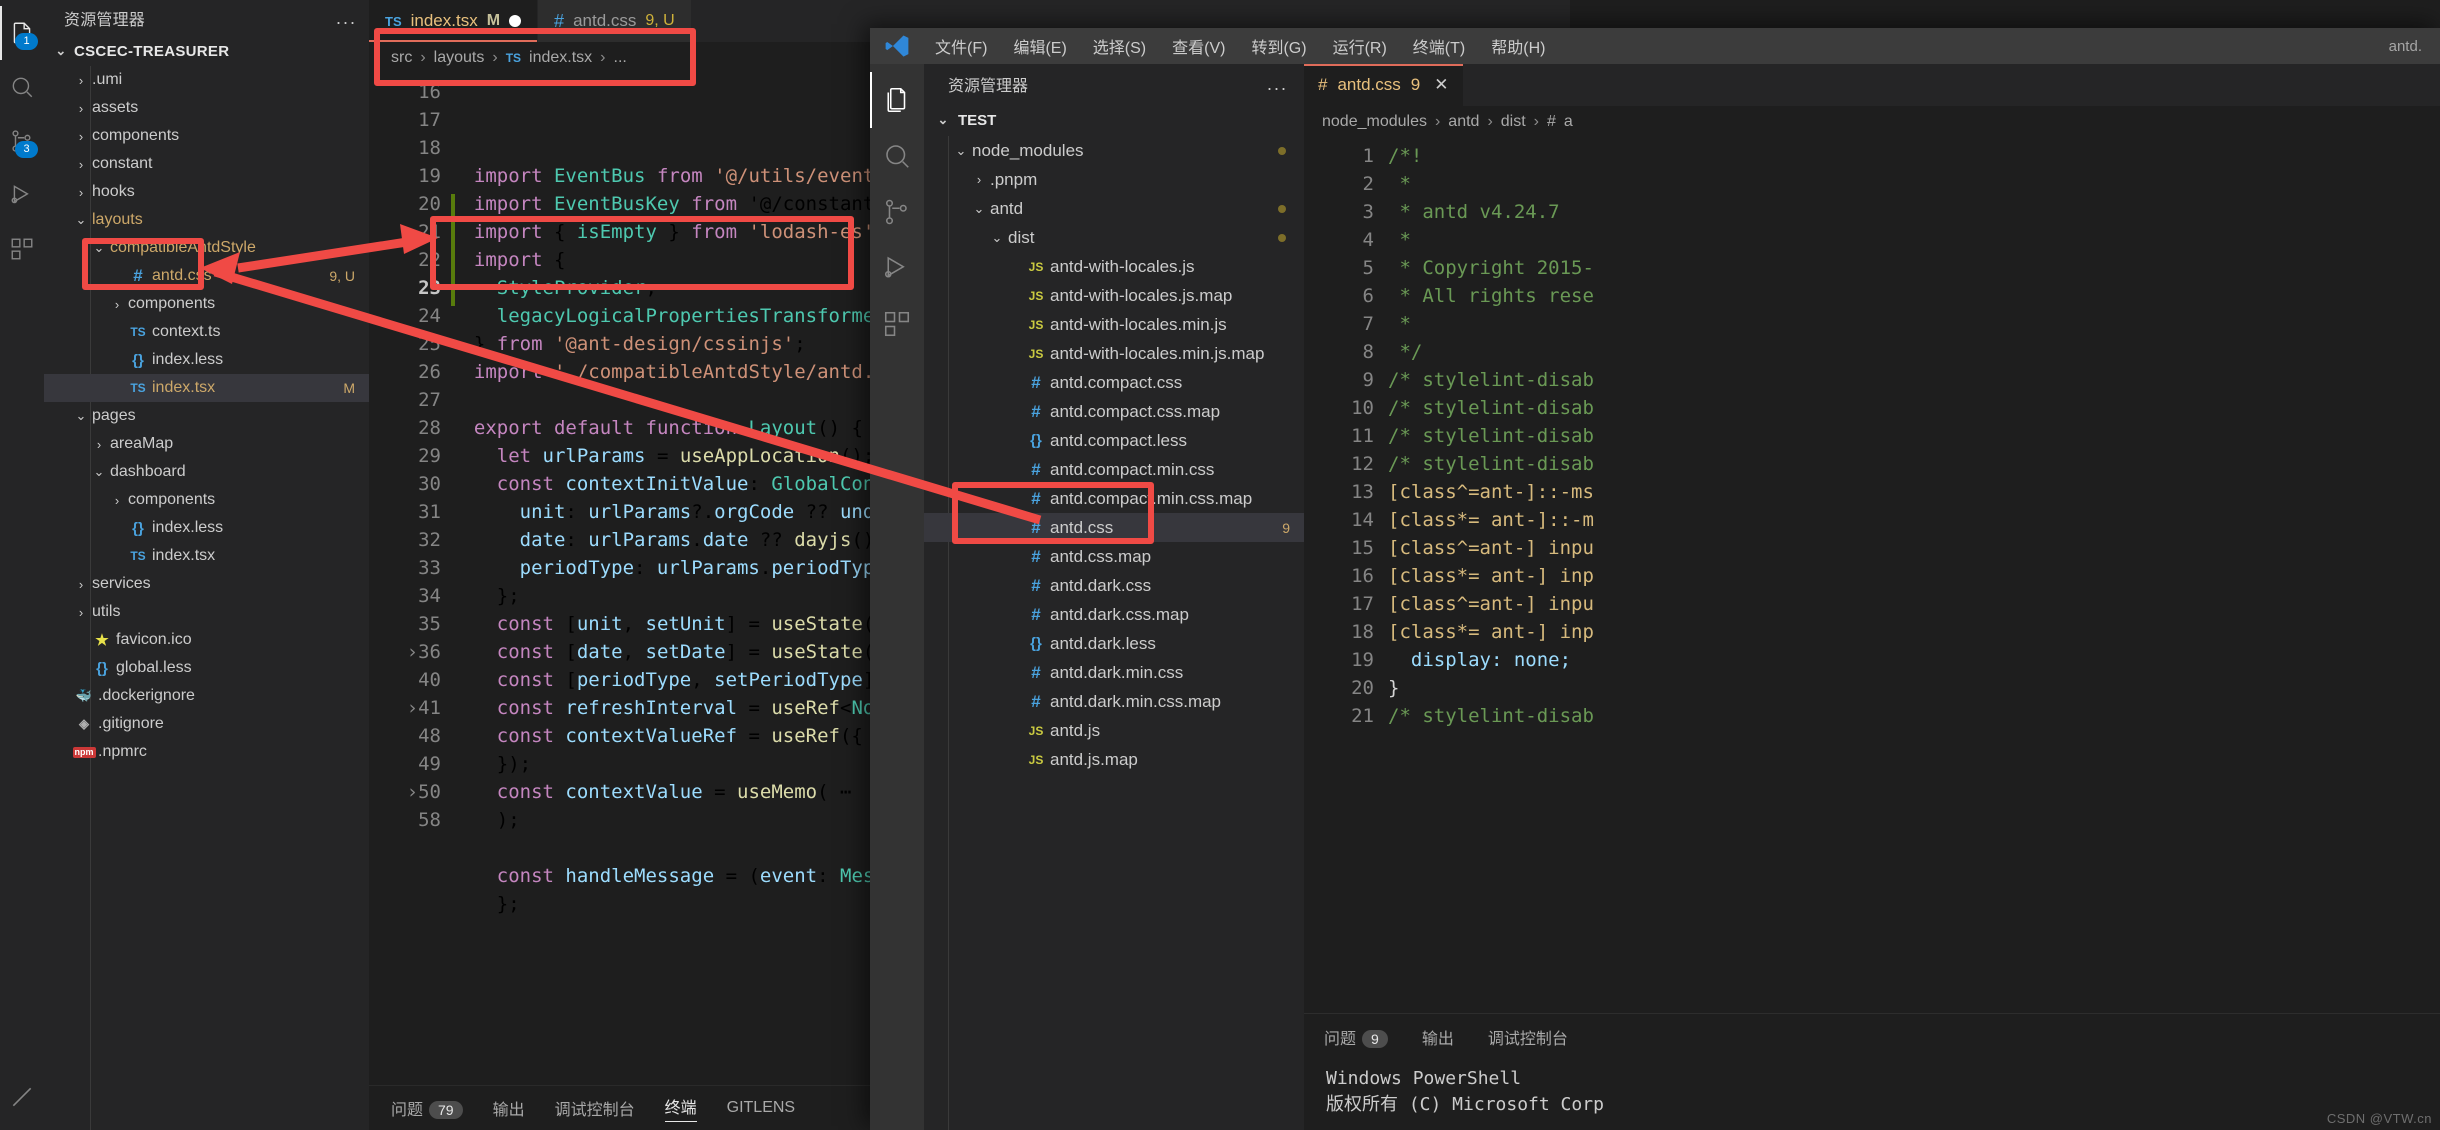  I want to click on tree-item: ⌄ antd, so click(1114, 208).